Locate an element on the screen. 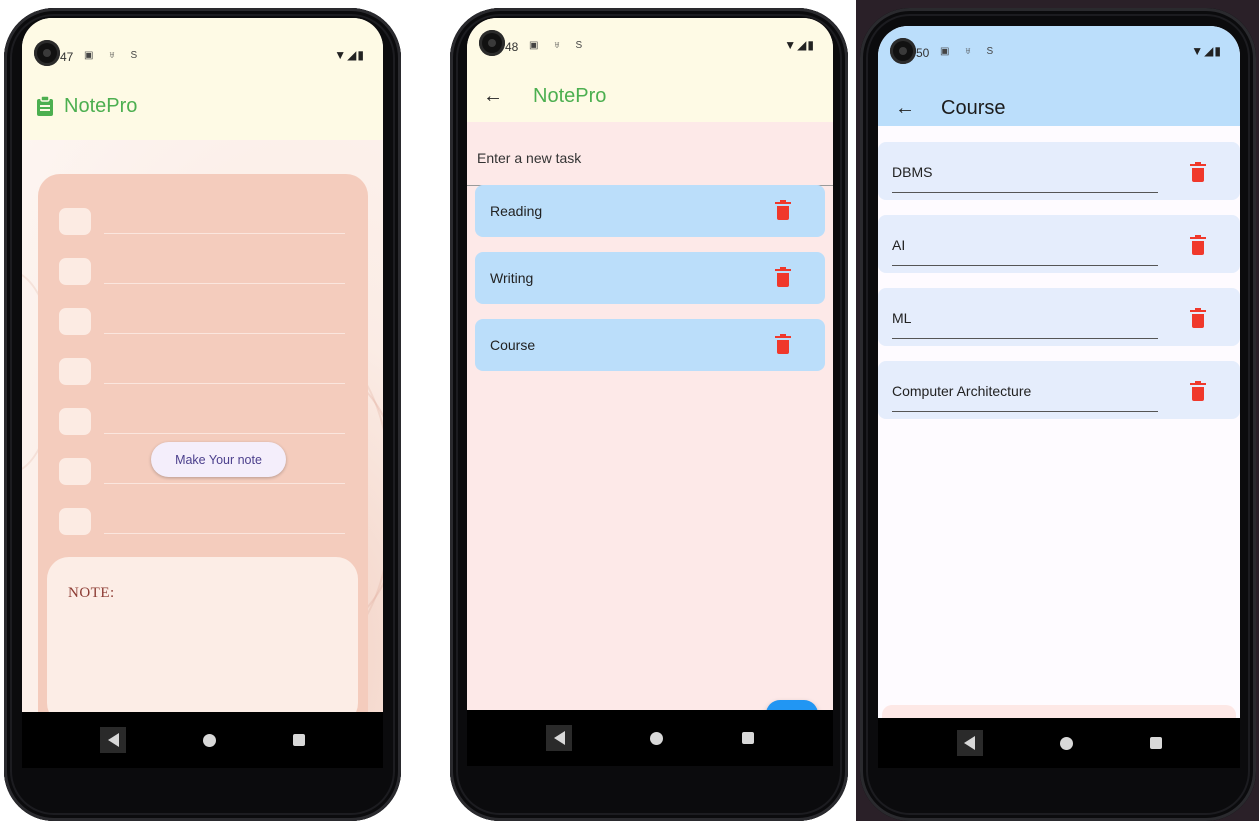 The image size is (1259, 821). task-label: Writing is located at coordinates (512, 278).